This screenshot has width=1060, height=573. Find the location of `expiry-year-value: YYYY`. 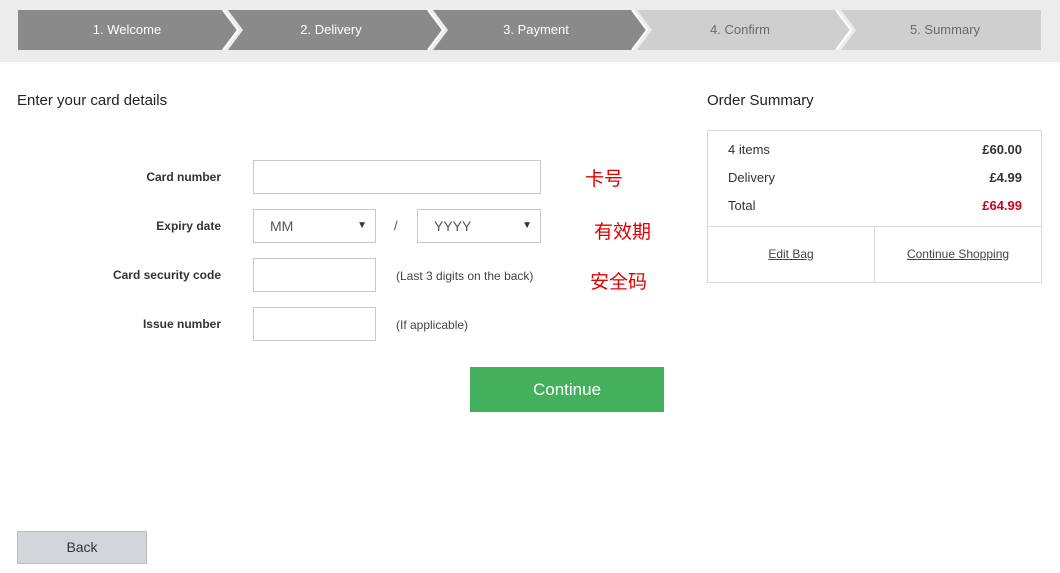

expiry-year-value: YYYY is located at coordinates (453, 226).